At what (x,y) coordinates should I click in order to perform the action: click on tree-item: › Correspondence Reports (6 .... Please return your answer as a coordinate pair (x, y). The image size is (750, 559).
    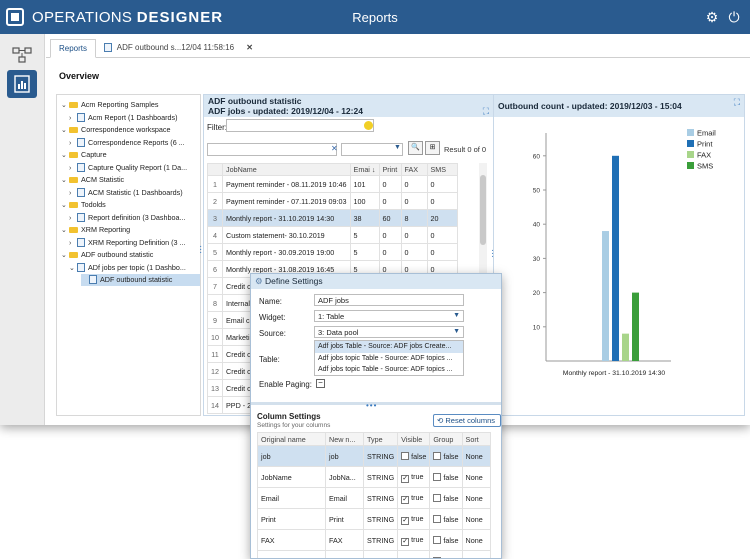
    Looking at the image, I should click on (134, 143).